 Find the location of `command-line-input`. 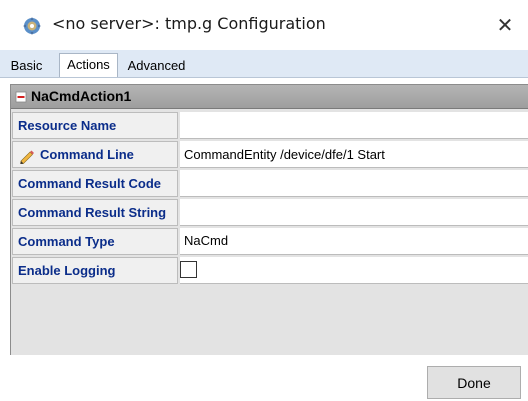

command-line-input is located at coordinates (354, 154).